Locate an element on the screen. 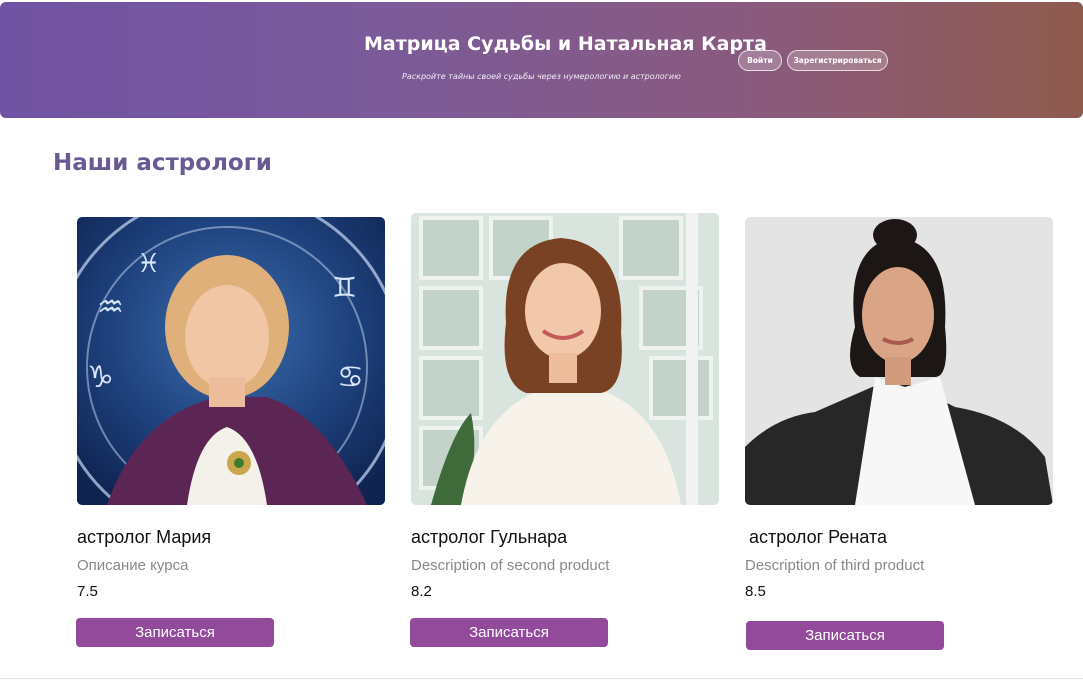 This screenshot has height=681, width=1083. astrologer-gulnara-photo-icon is located at coordinates (565, 359).